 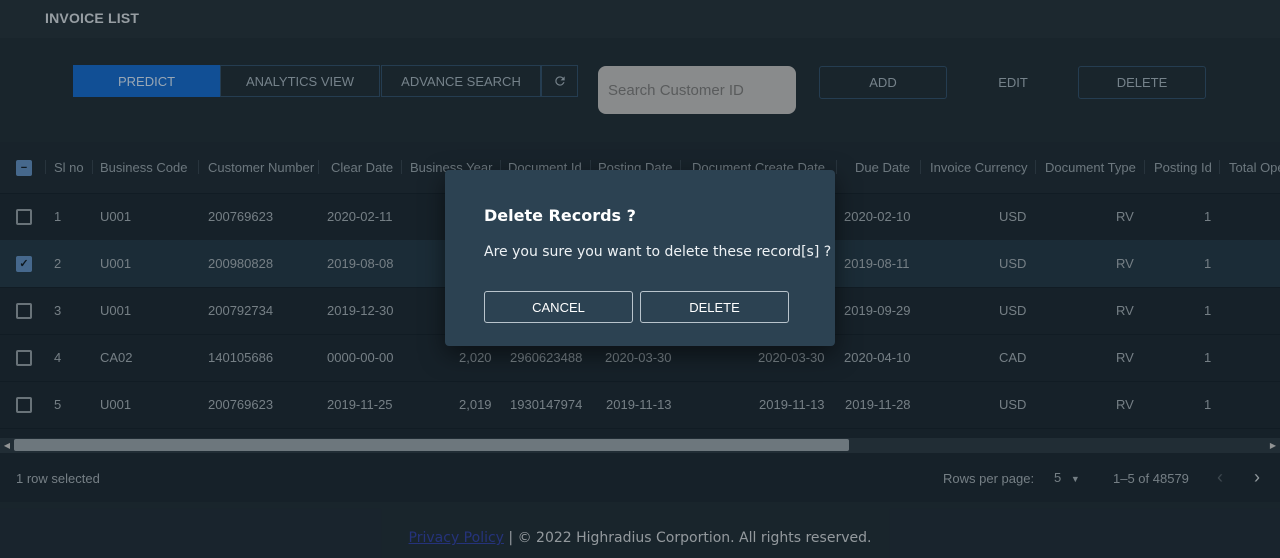 What do you see at coordinates (560, 215) in the screenshot?
I see `dialog-title: Delete Records ?` at bounding box center [560, 215].